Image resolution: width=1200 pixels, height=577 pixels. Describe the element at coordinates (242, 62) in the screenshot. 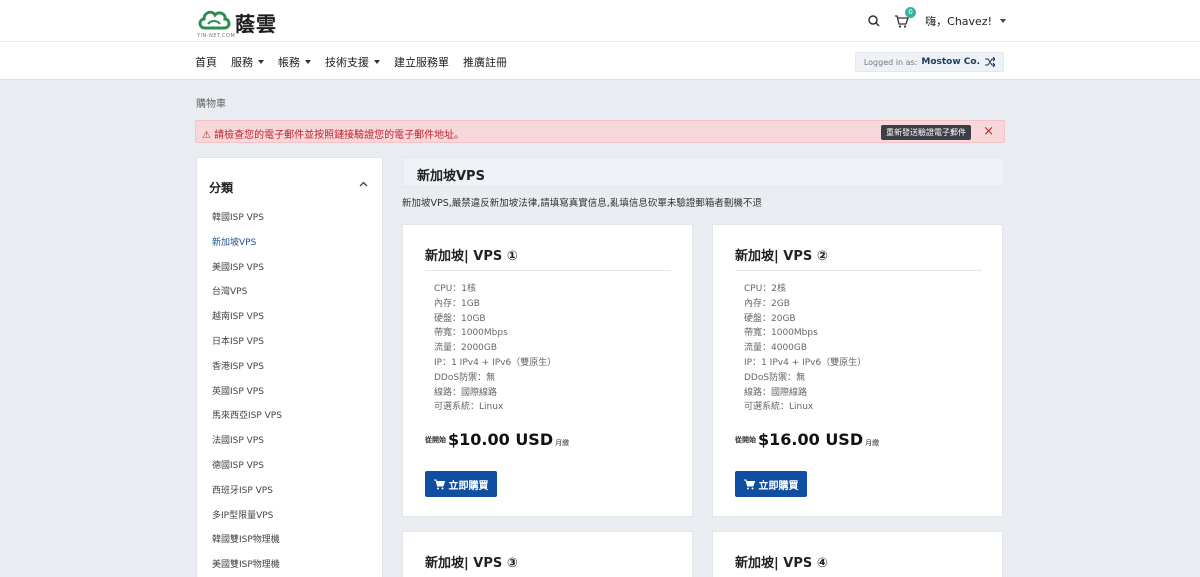

I see `nav-label: 服務` at that location.